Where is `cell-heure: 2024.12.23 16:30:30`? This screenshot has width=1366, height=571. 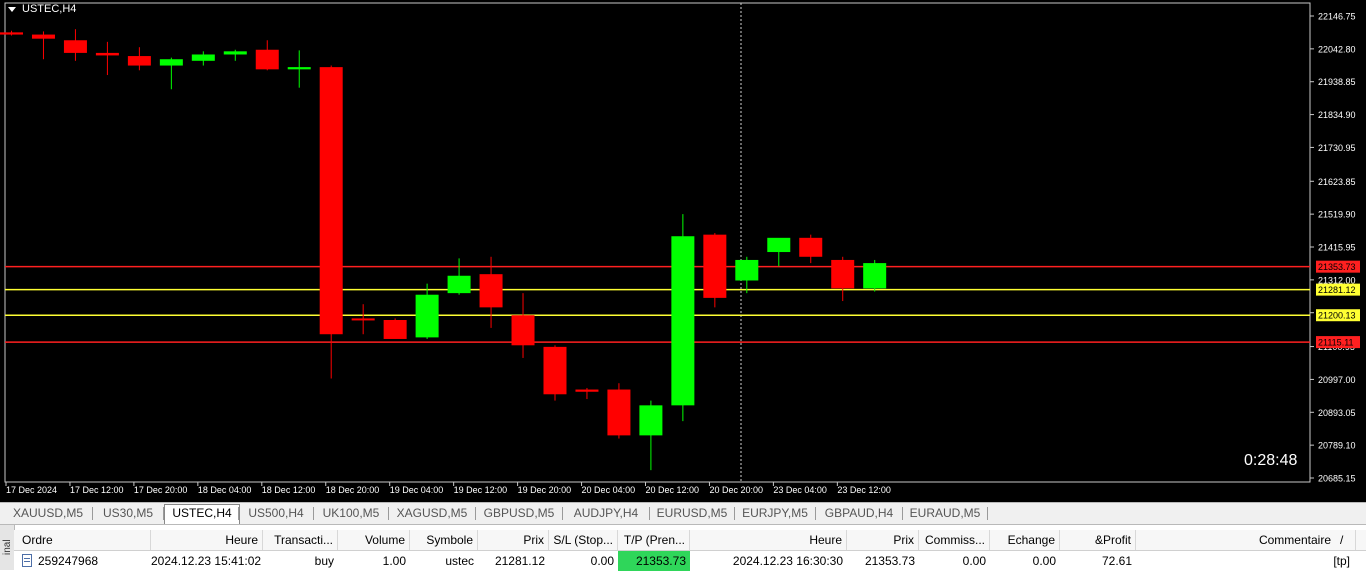 cell-heure: 2024.12.23 16:30:30 is located at coordinates (787, 561).